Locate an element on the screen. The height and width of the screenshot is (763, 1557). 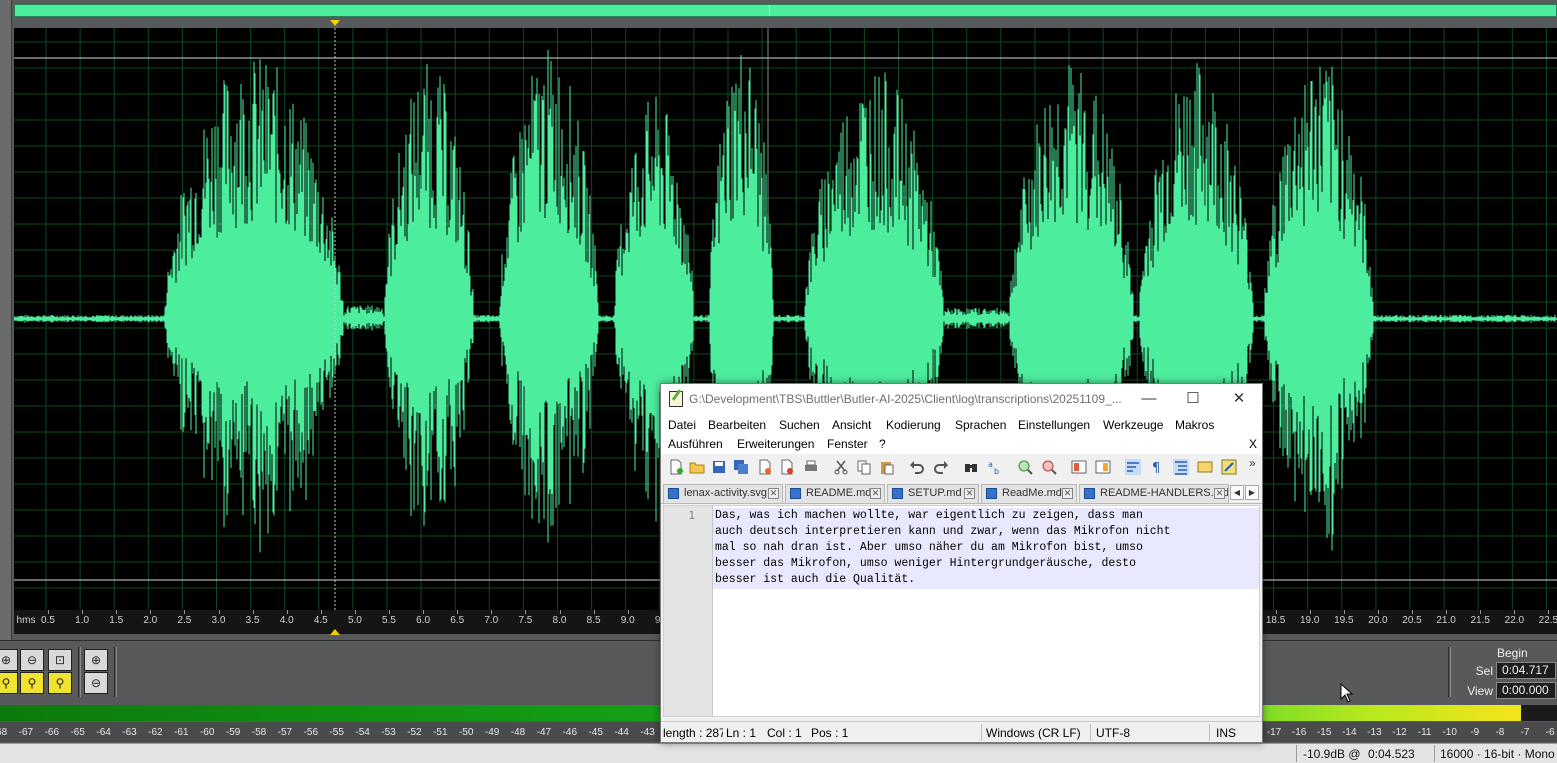
menu-datei: Datei is located at coordinates (682, 425).